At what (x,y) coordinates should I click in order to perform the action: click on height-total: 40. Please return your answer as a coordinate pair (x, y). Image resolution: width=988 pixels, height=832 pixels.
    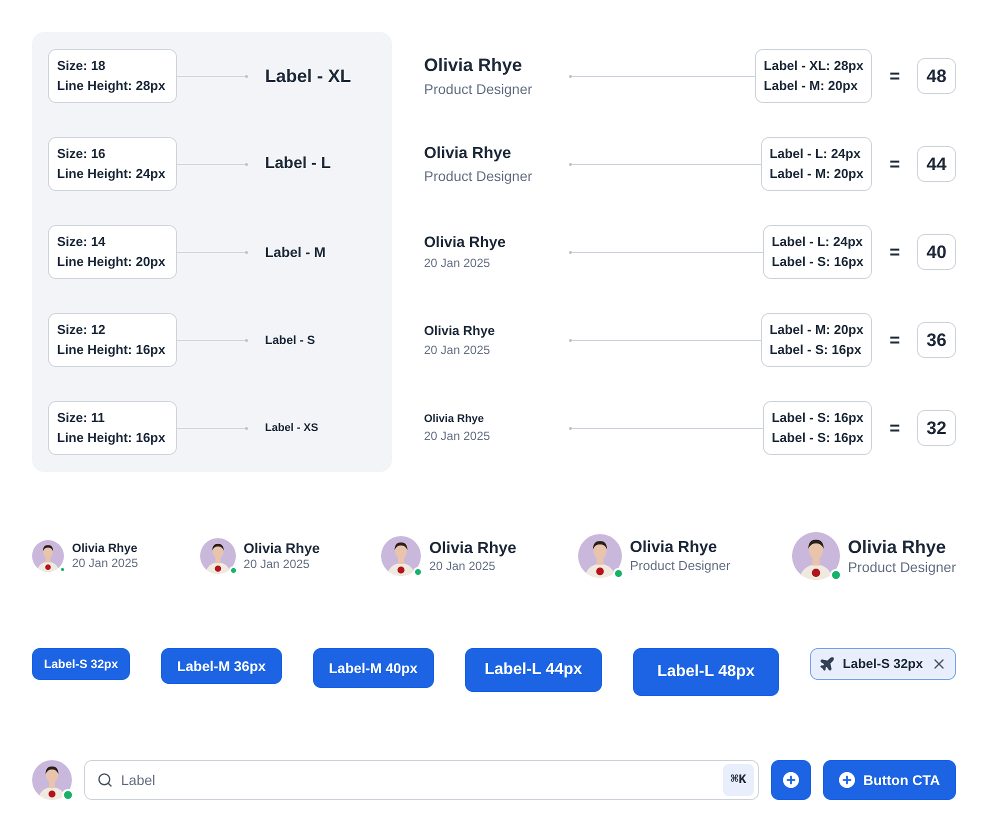
    Looking at the image, I should click on (936, 252).